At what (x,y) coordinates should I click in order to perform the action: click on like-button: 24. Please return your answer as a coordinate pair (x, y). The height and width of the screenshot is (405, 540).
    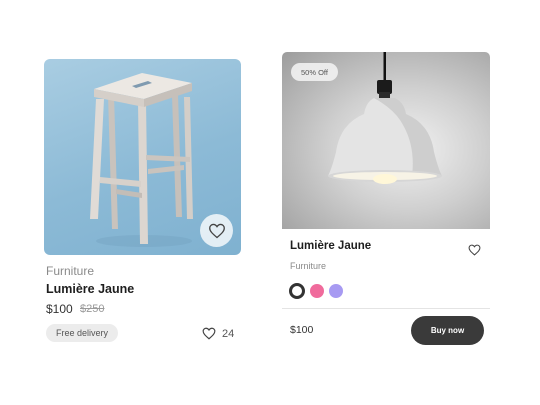
    Looking at the image, I should click on (218, 333).